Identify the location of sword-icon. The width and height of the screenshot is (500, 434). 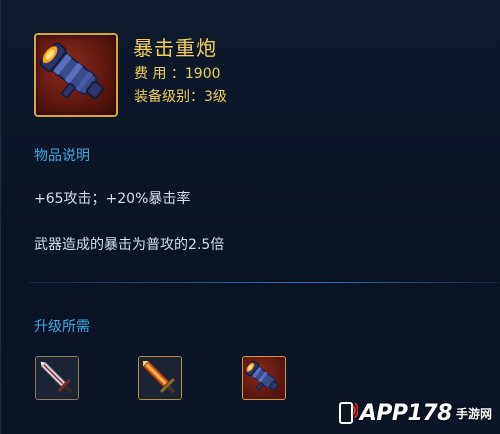
(57, 378).